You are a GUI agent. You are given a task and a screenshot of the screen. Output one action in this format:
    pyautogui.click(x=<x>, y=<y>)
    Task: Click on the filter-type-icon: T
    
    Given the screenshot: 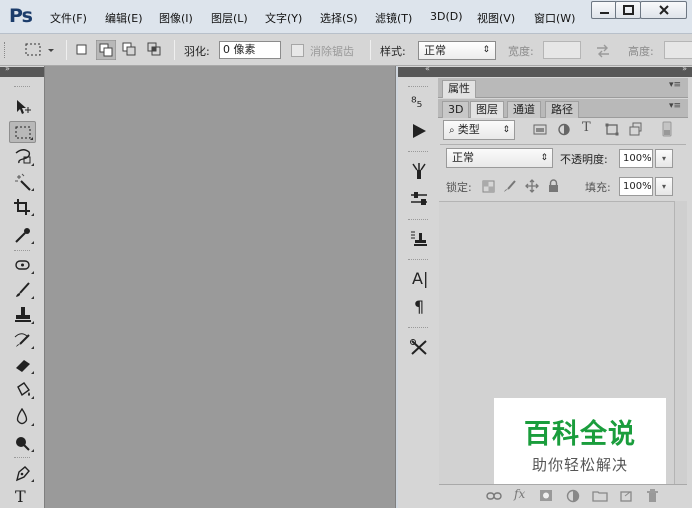 What is the action you would take?
    pyautogui.click(x=586, y=127)
    